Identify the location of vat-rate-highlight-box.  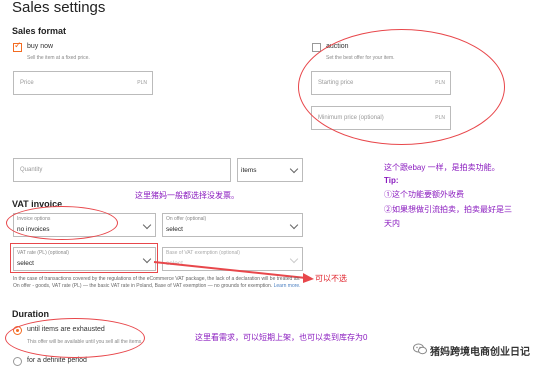
(84, 258).